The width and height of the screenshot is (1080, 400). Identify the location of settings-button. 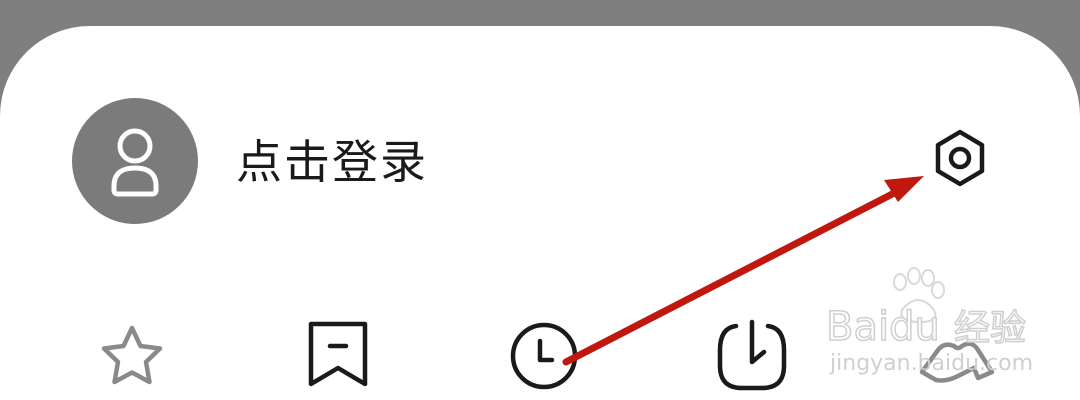
(960, 158).